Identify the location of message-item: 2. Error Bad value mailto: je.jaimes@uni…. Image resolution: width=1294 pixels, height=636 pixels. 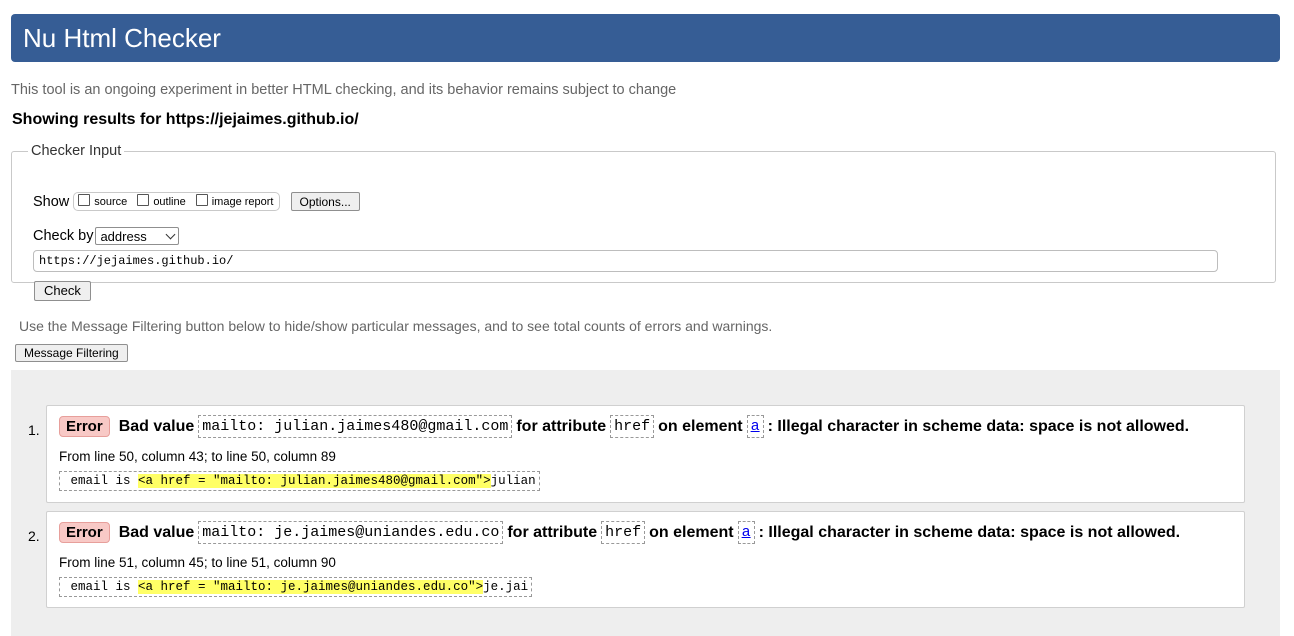
(636, 559).